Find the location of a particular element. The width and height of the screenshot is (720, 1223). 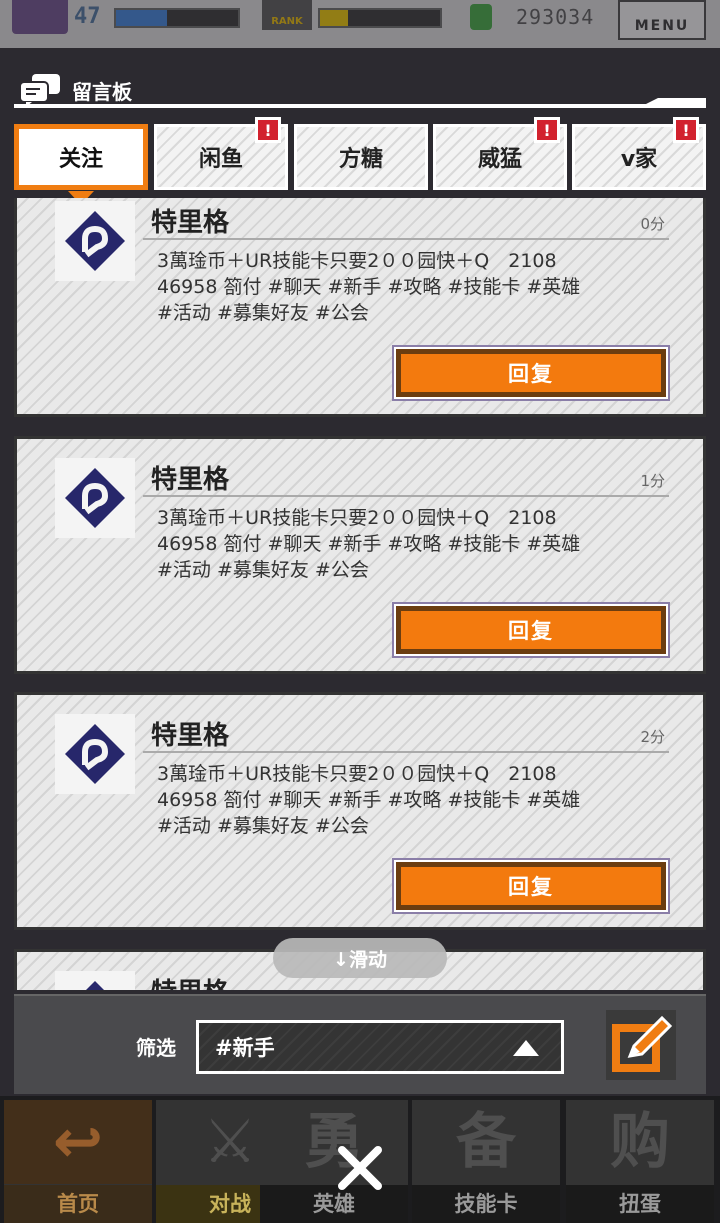

nav-label: 首页 is located at coordinates (78, 1204).